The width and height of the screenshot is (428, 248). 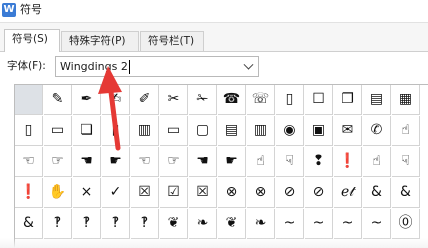 What do you see at coordinates (9, 10) in the screenshot?
I see `wps-writer-icon: W` at bounding box center [9, 10].